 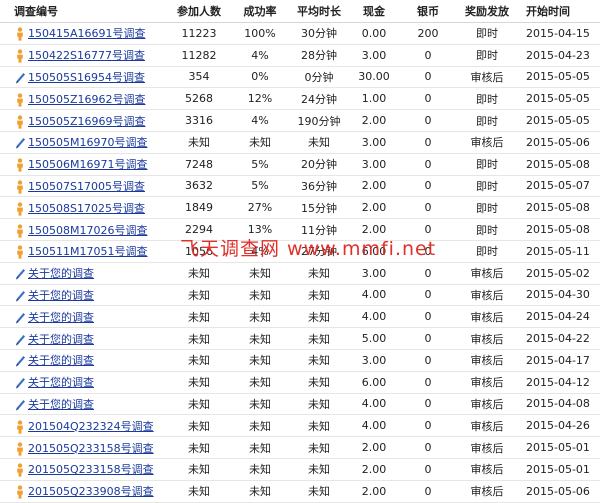 I want to click on start-time-cell: 2015-04-23, so click(x=559, y=55).